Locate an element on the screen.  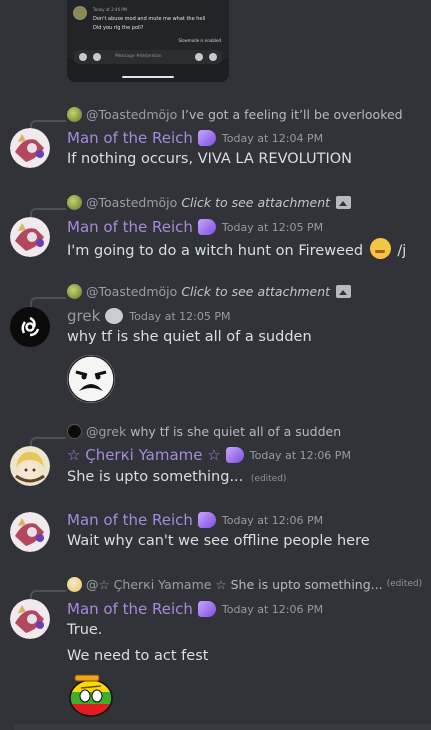
message-header: Man of the Reich Today at 12:04 PM is located at coordinates (195, 138).